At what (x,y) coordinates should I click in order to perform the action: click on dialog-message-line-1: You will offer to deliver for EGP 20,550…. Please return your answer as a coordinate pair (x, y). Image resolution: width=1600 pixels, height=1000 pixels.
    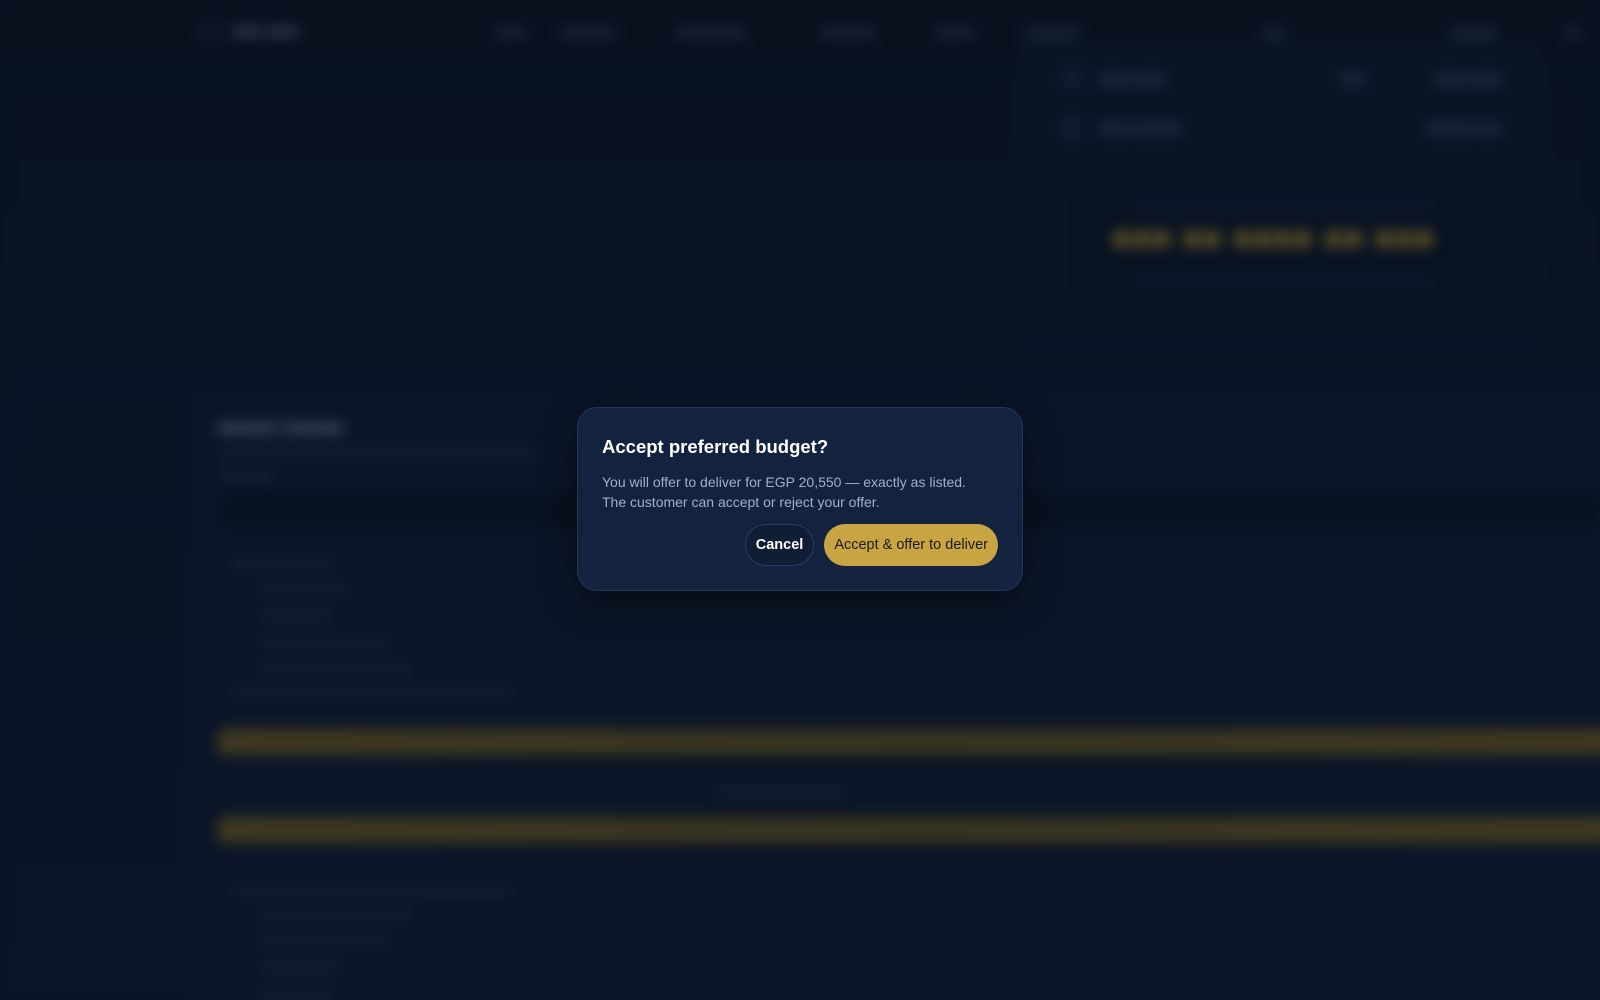
    Looking at the image, I should click on (784, 482).